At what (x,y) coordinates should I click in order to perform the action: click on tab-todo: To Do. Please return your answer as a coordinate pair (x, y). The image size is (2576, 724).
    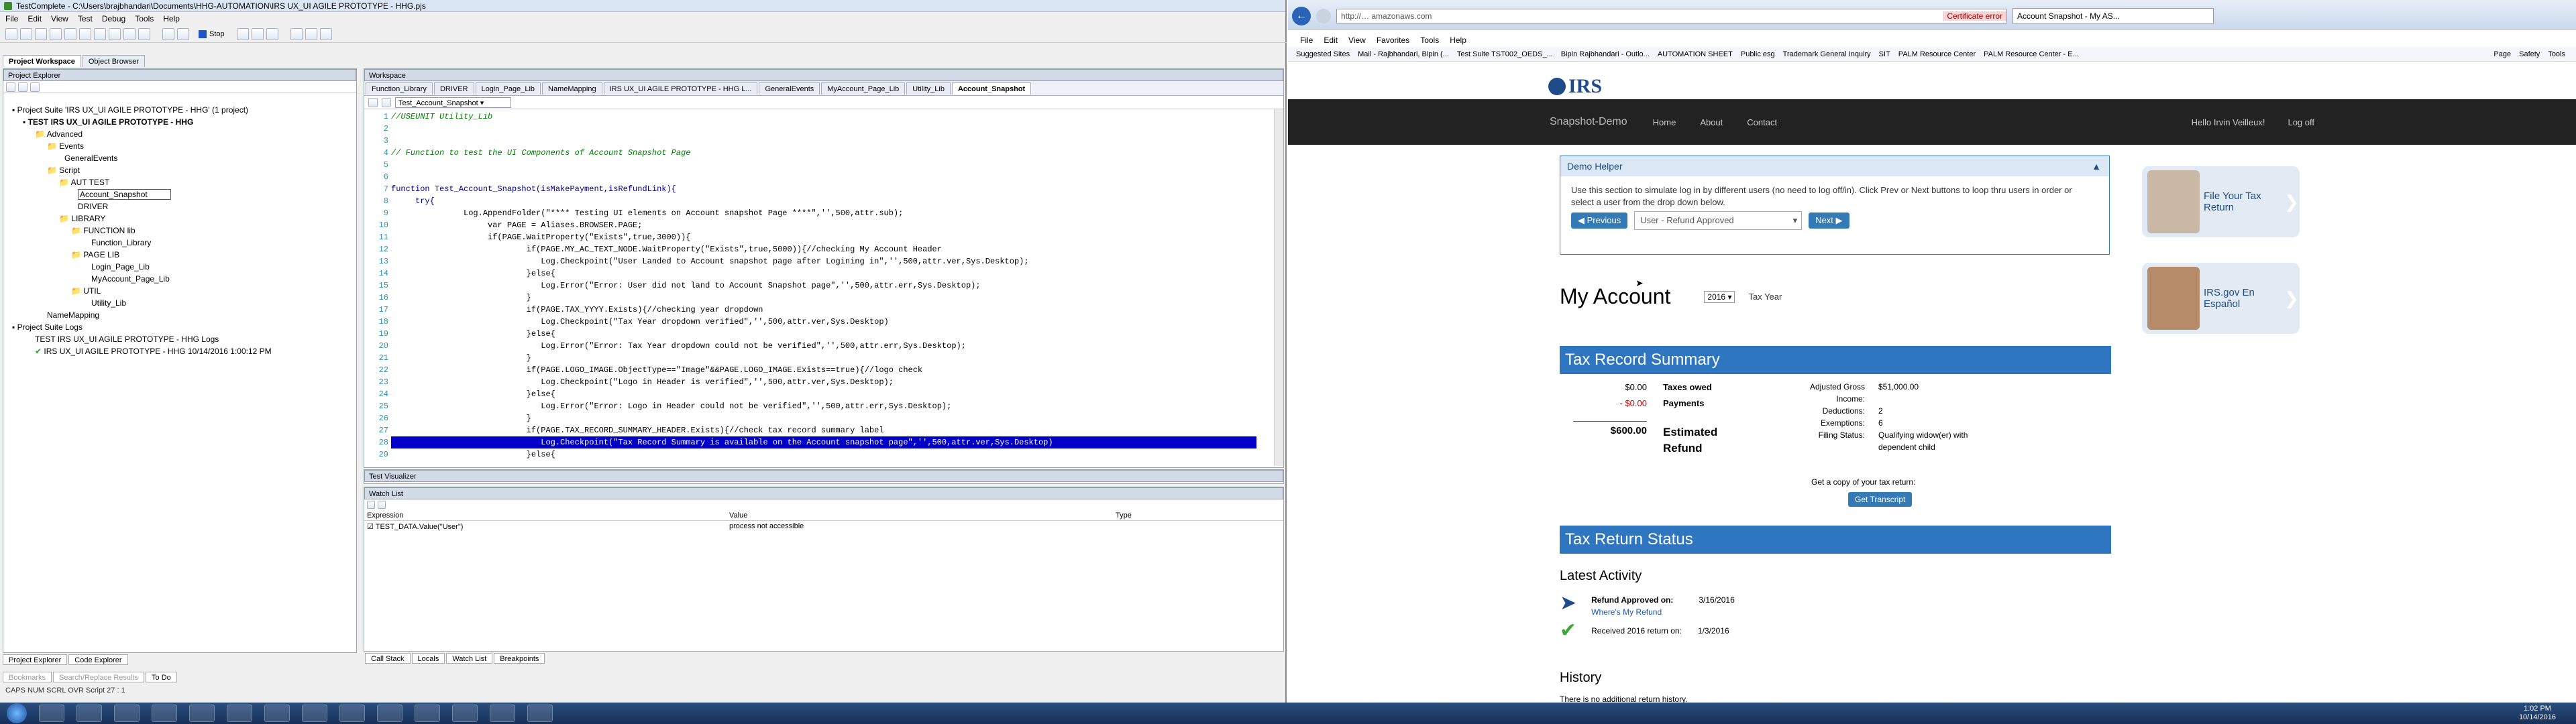
    Looking at the image, I should click on (161, 677).